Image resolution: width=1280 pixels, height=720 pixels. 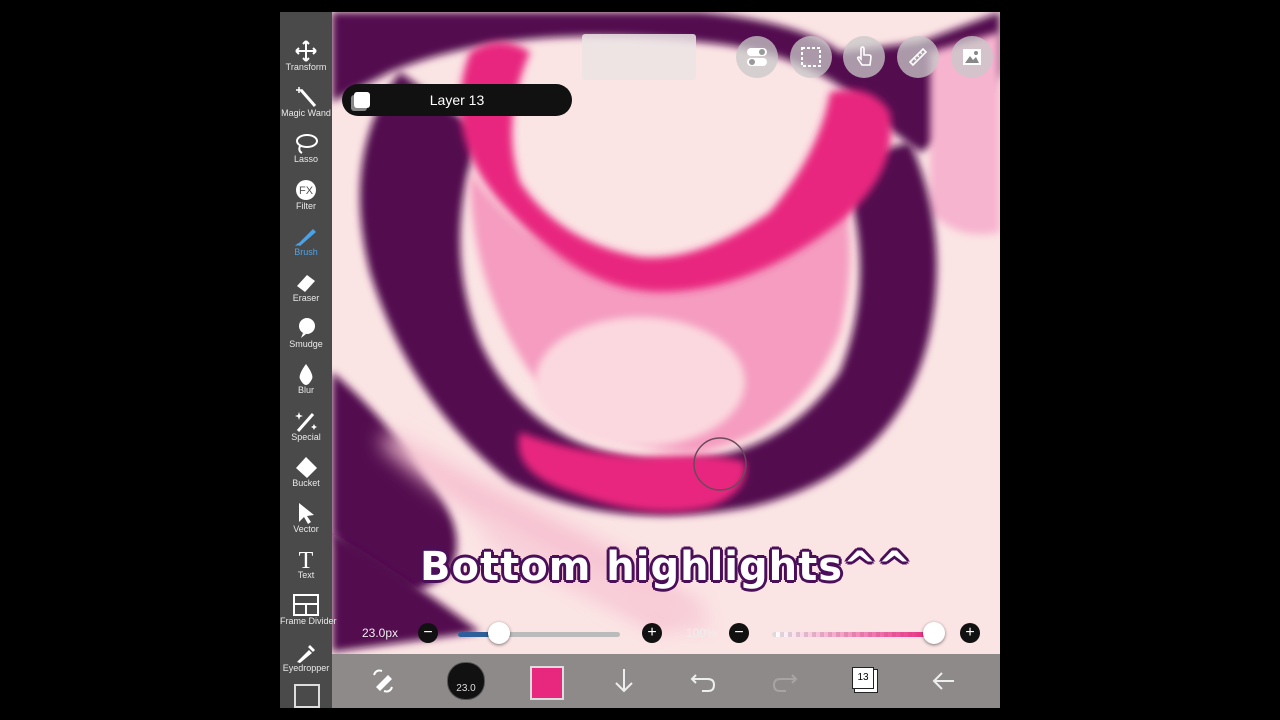 I want to click on opacity-fill, so click(x=853, y=634).